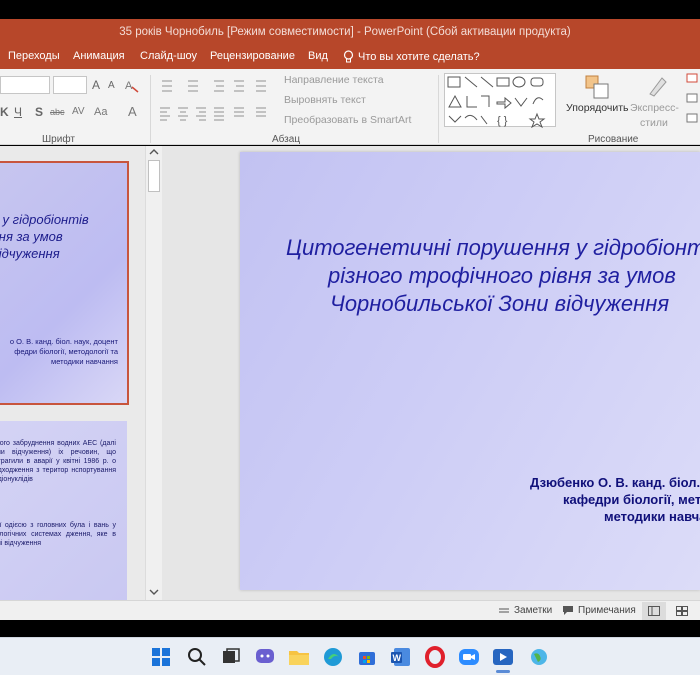 The height and width of the screenshot is (675, 700). What do you see at coordinates (493, 247) in the screenshot?
I see `slide-title-line: Цитогенетичні порушення у гідробіонтів` at bounding box center [493, 247].